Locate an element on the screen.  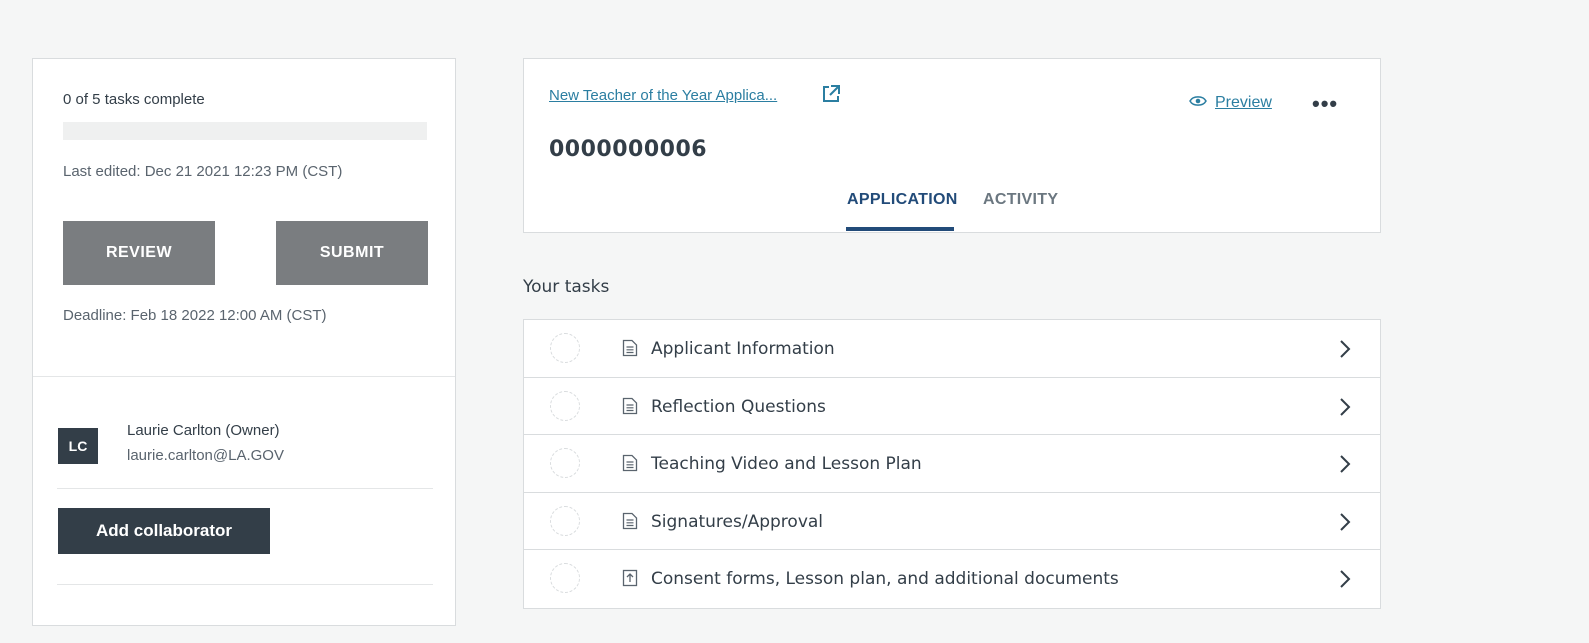
active-tab-indicator is located at coordinates (900, 229).